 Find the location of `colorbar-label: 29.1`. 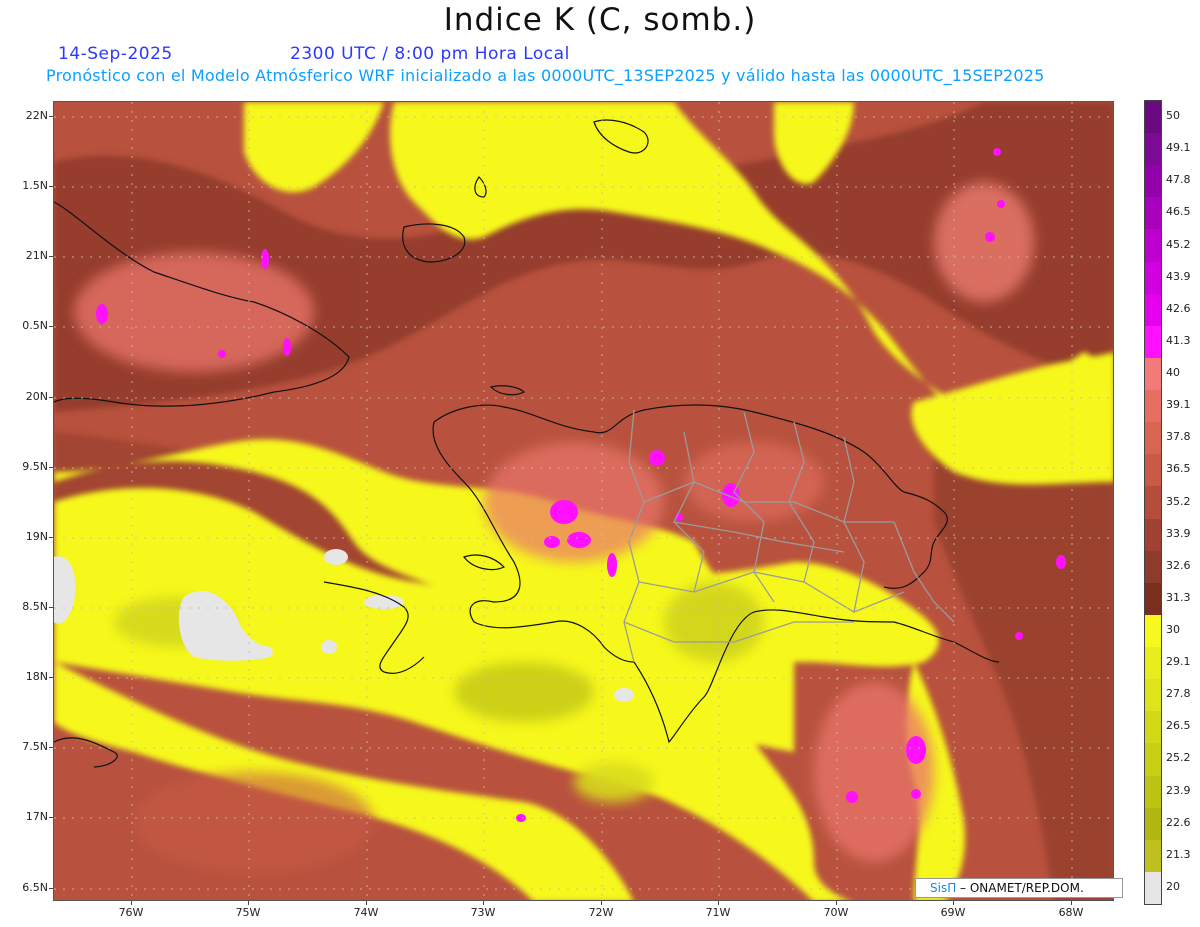

colorbar-label: 29.1 is located at coordinates (1178, 662).